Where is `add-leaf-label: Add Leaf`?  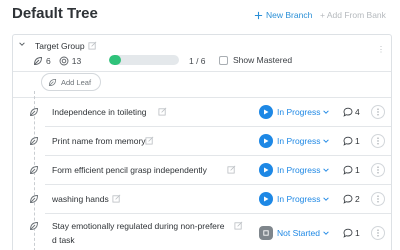
add-leaf-label: Add Leaf is located at coordinates (76, 82).